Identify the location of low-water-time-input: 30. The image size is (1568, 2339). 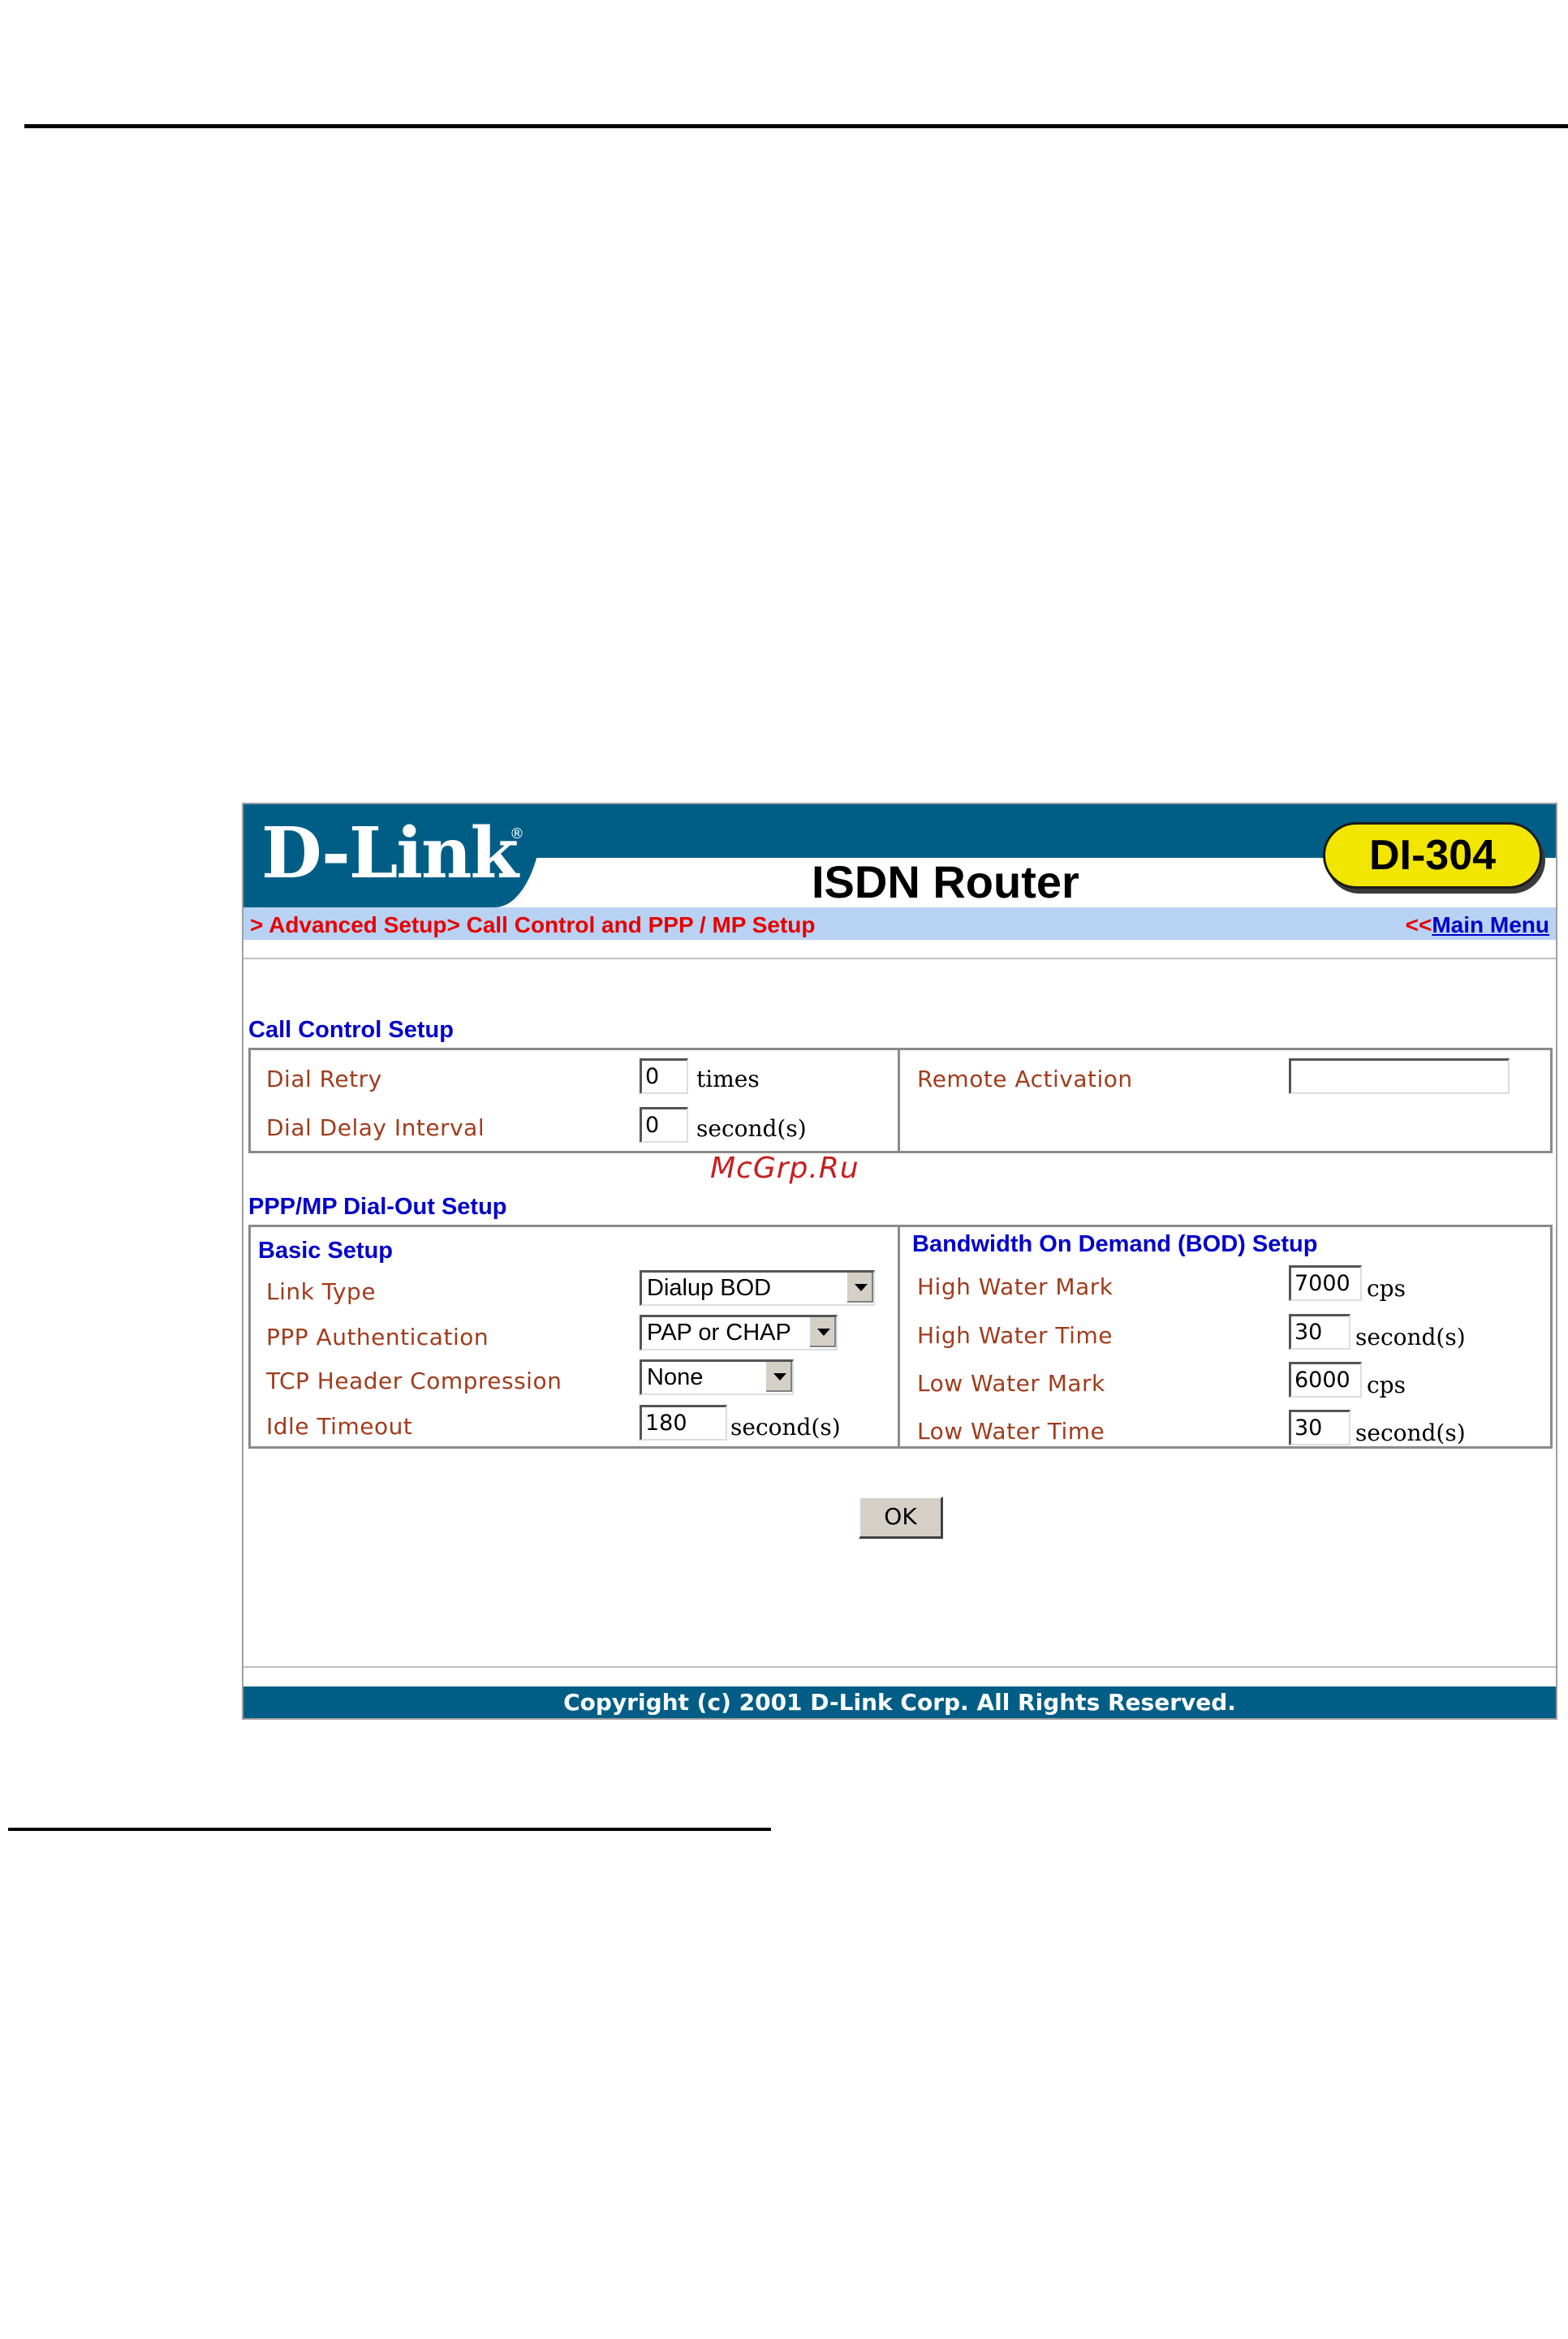
(1319, 1427).